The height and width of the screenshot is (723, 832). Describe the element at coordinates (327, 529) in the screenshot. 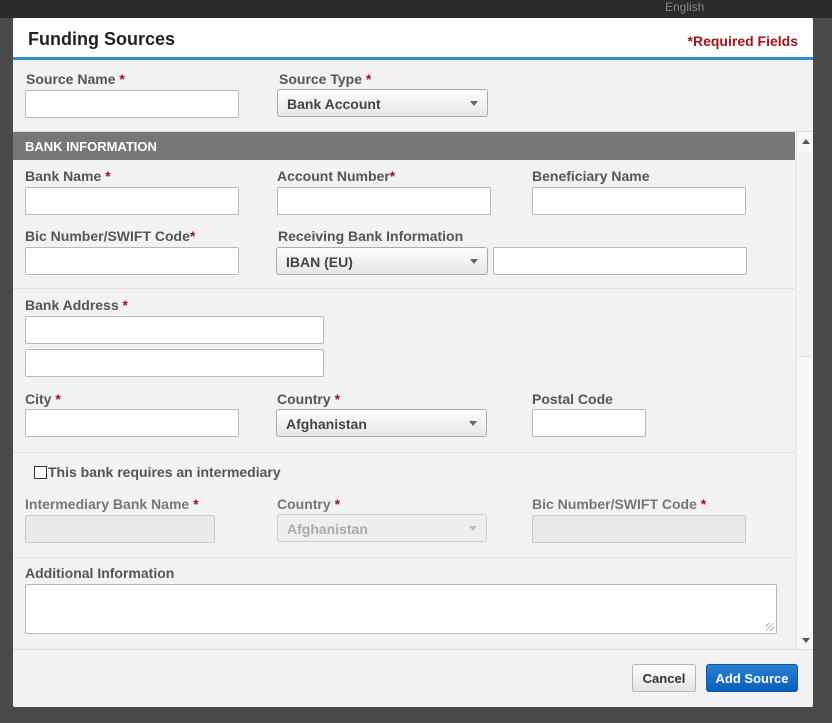

I see `intermediary-country-value: Afghanistan` at that location.